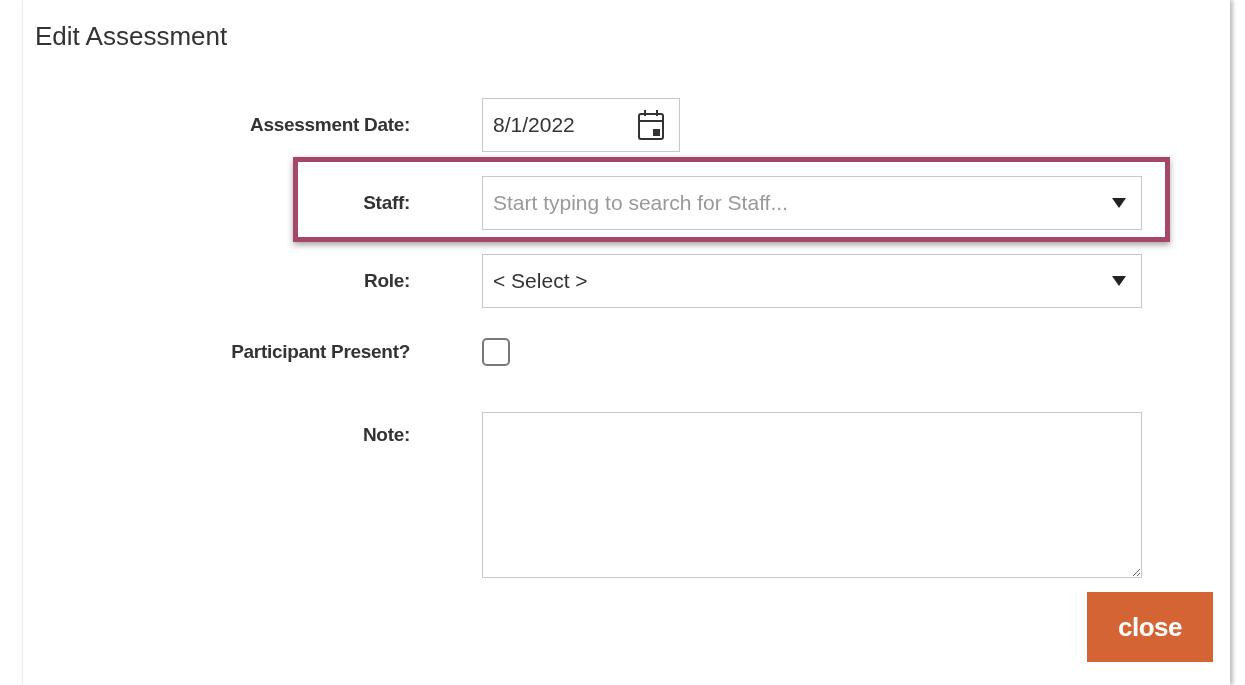  I want to click on role-dropdown: < Select >, so click(812, 281).